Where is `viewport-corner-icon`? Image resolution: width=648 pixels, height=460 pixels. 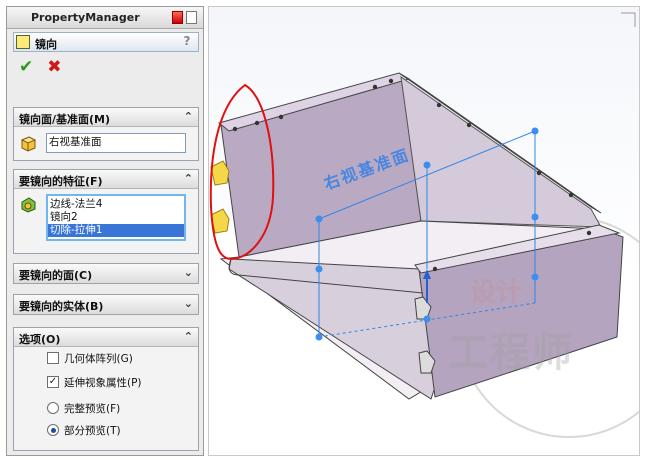
viewport-corner-icon is located at coordinates (628, 19).